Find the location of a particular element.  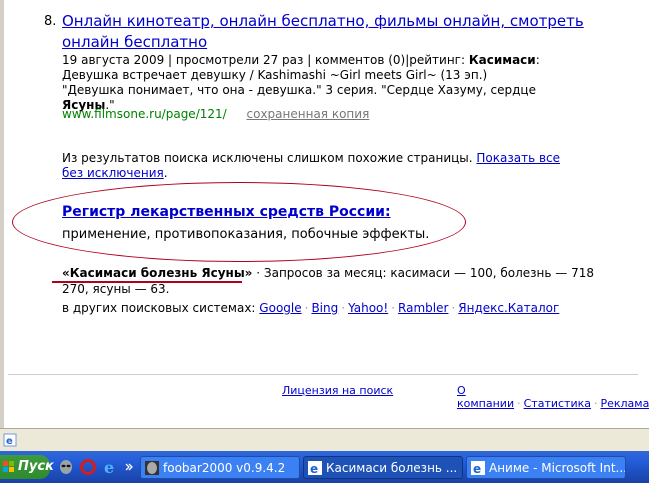

footer-license: Лицензия на поиск is located at coordinates (337, 390).